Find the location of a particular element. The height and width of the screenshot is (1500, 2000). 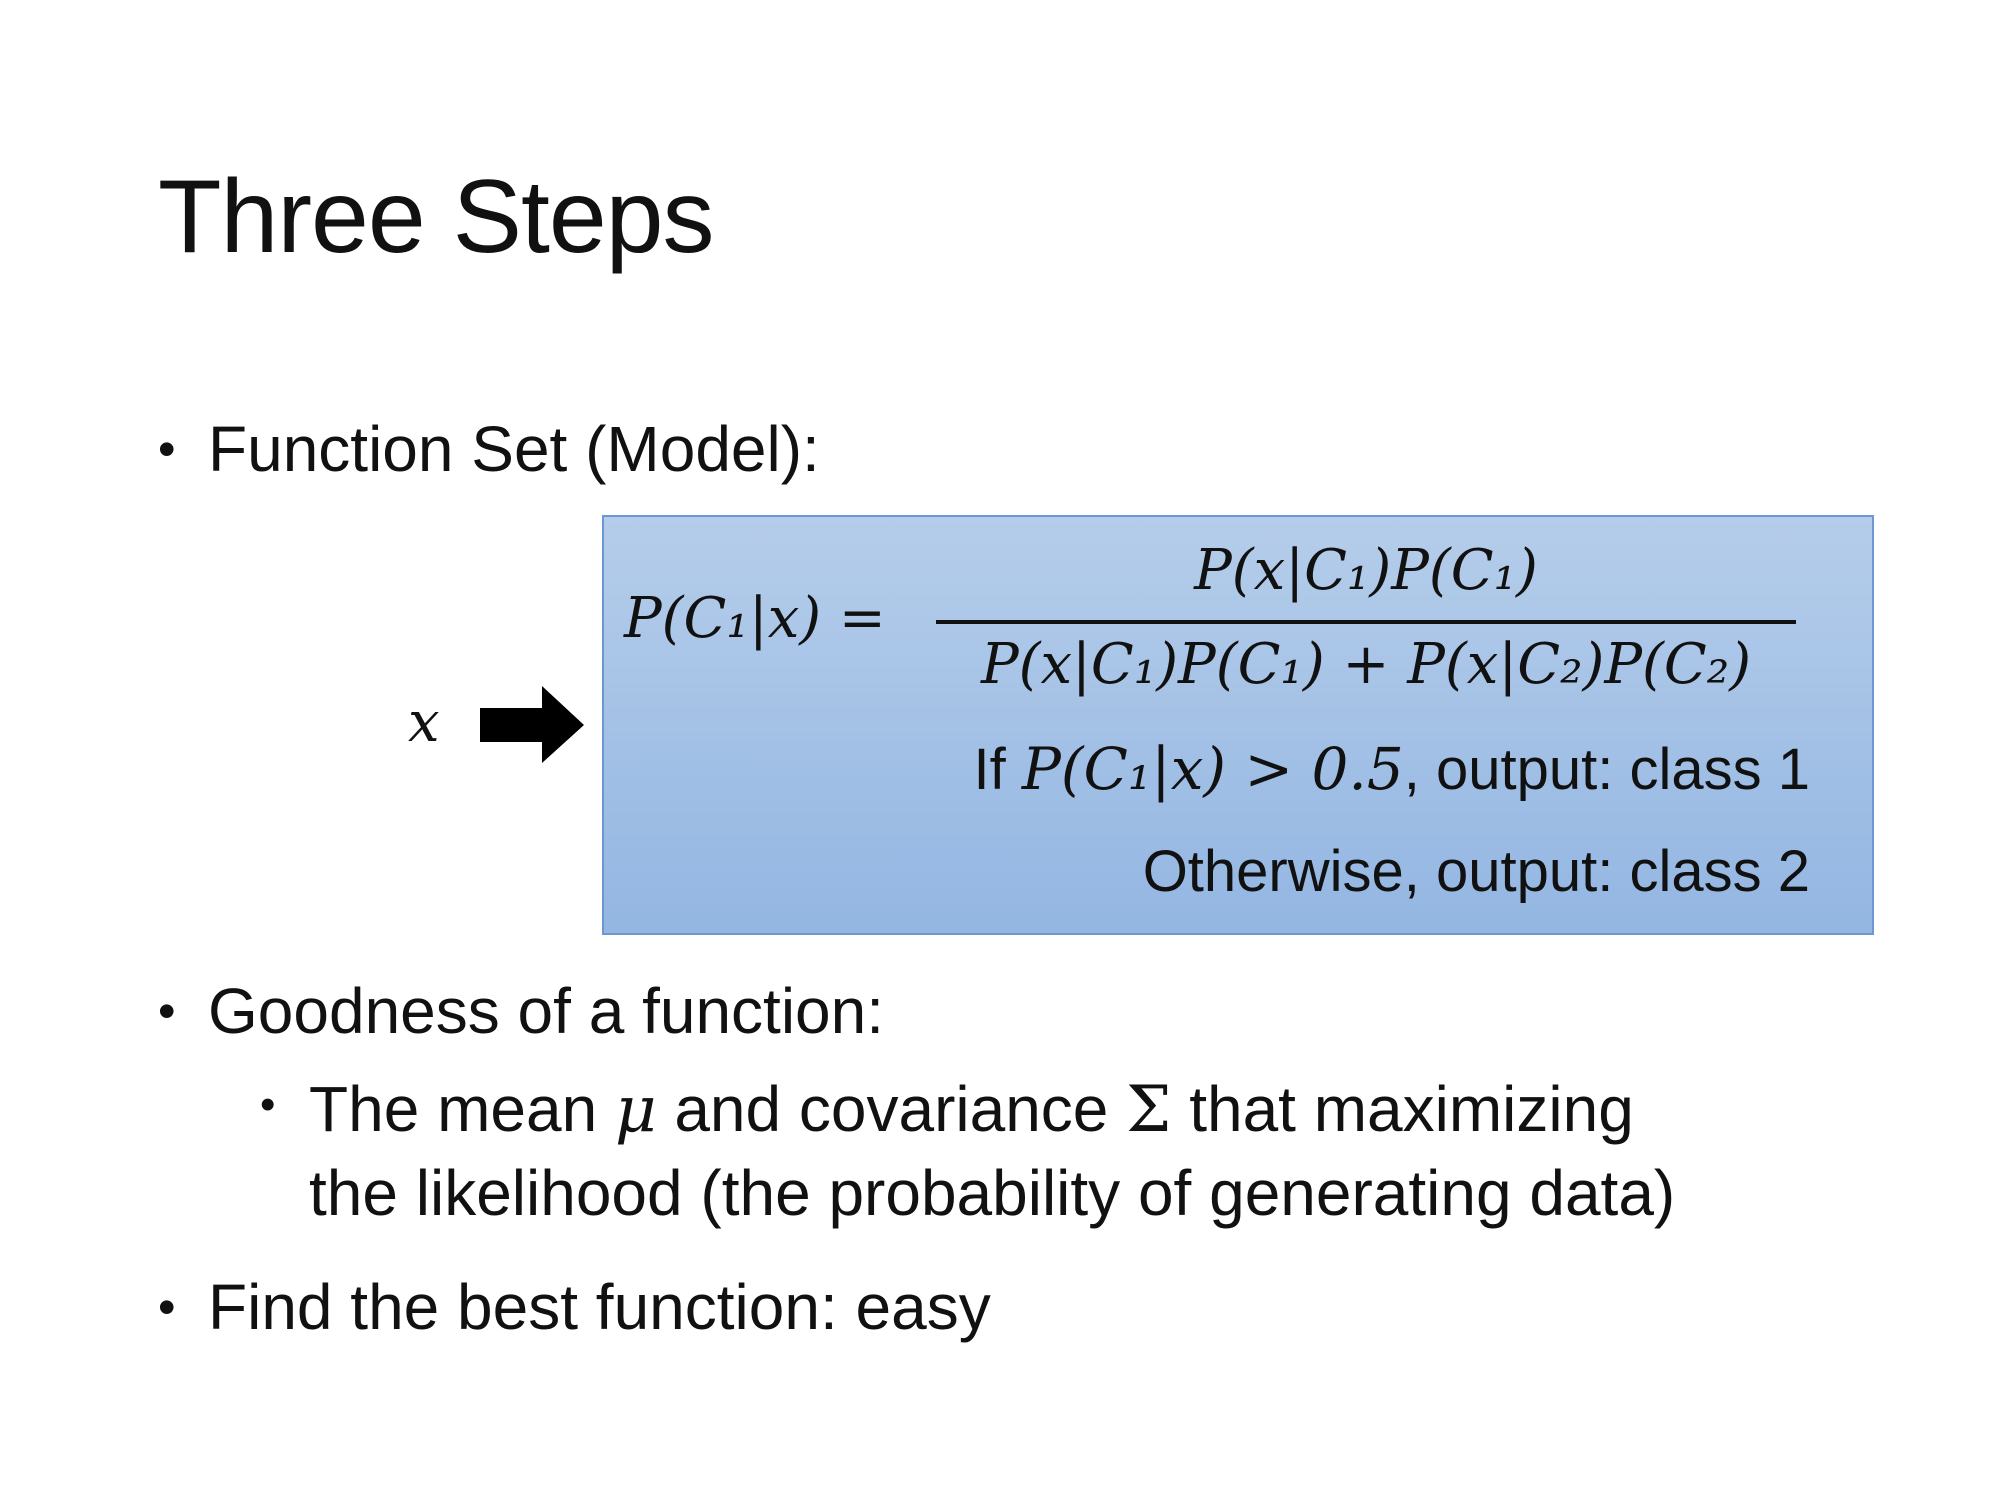

text: and covariance is located at coordinates (891, 1109).